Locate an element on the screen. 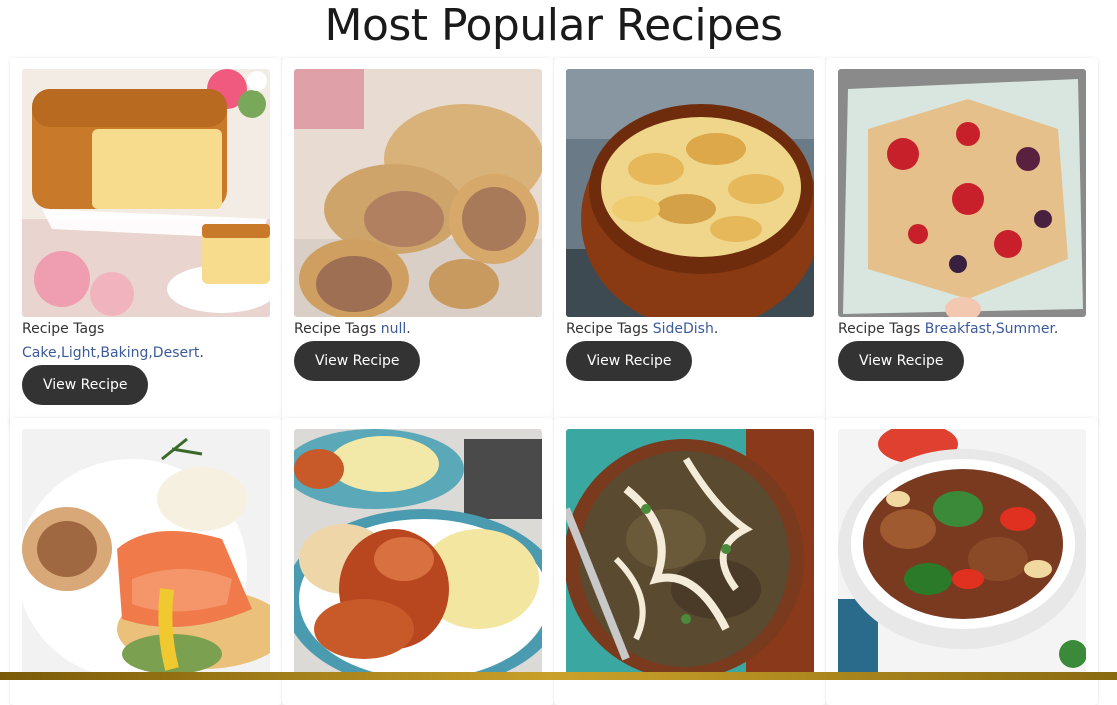 Image resolution: width=1117 pixels, height=705 pixels. recipe-tags-line: Recipe Tags Breakfast,Summer. is located at coordinates (962, 329).